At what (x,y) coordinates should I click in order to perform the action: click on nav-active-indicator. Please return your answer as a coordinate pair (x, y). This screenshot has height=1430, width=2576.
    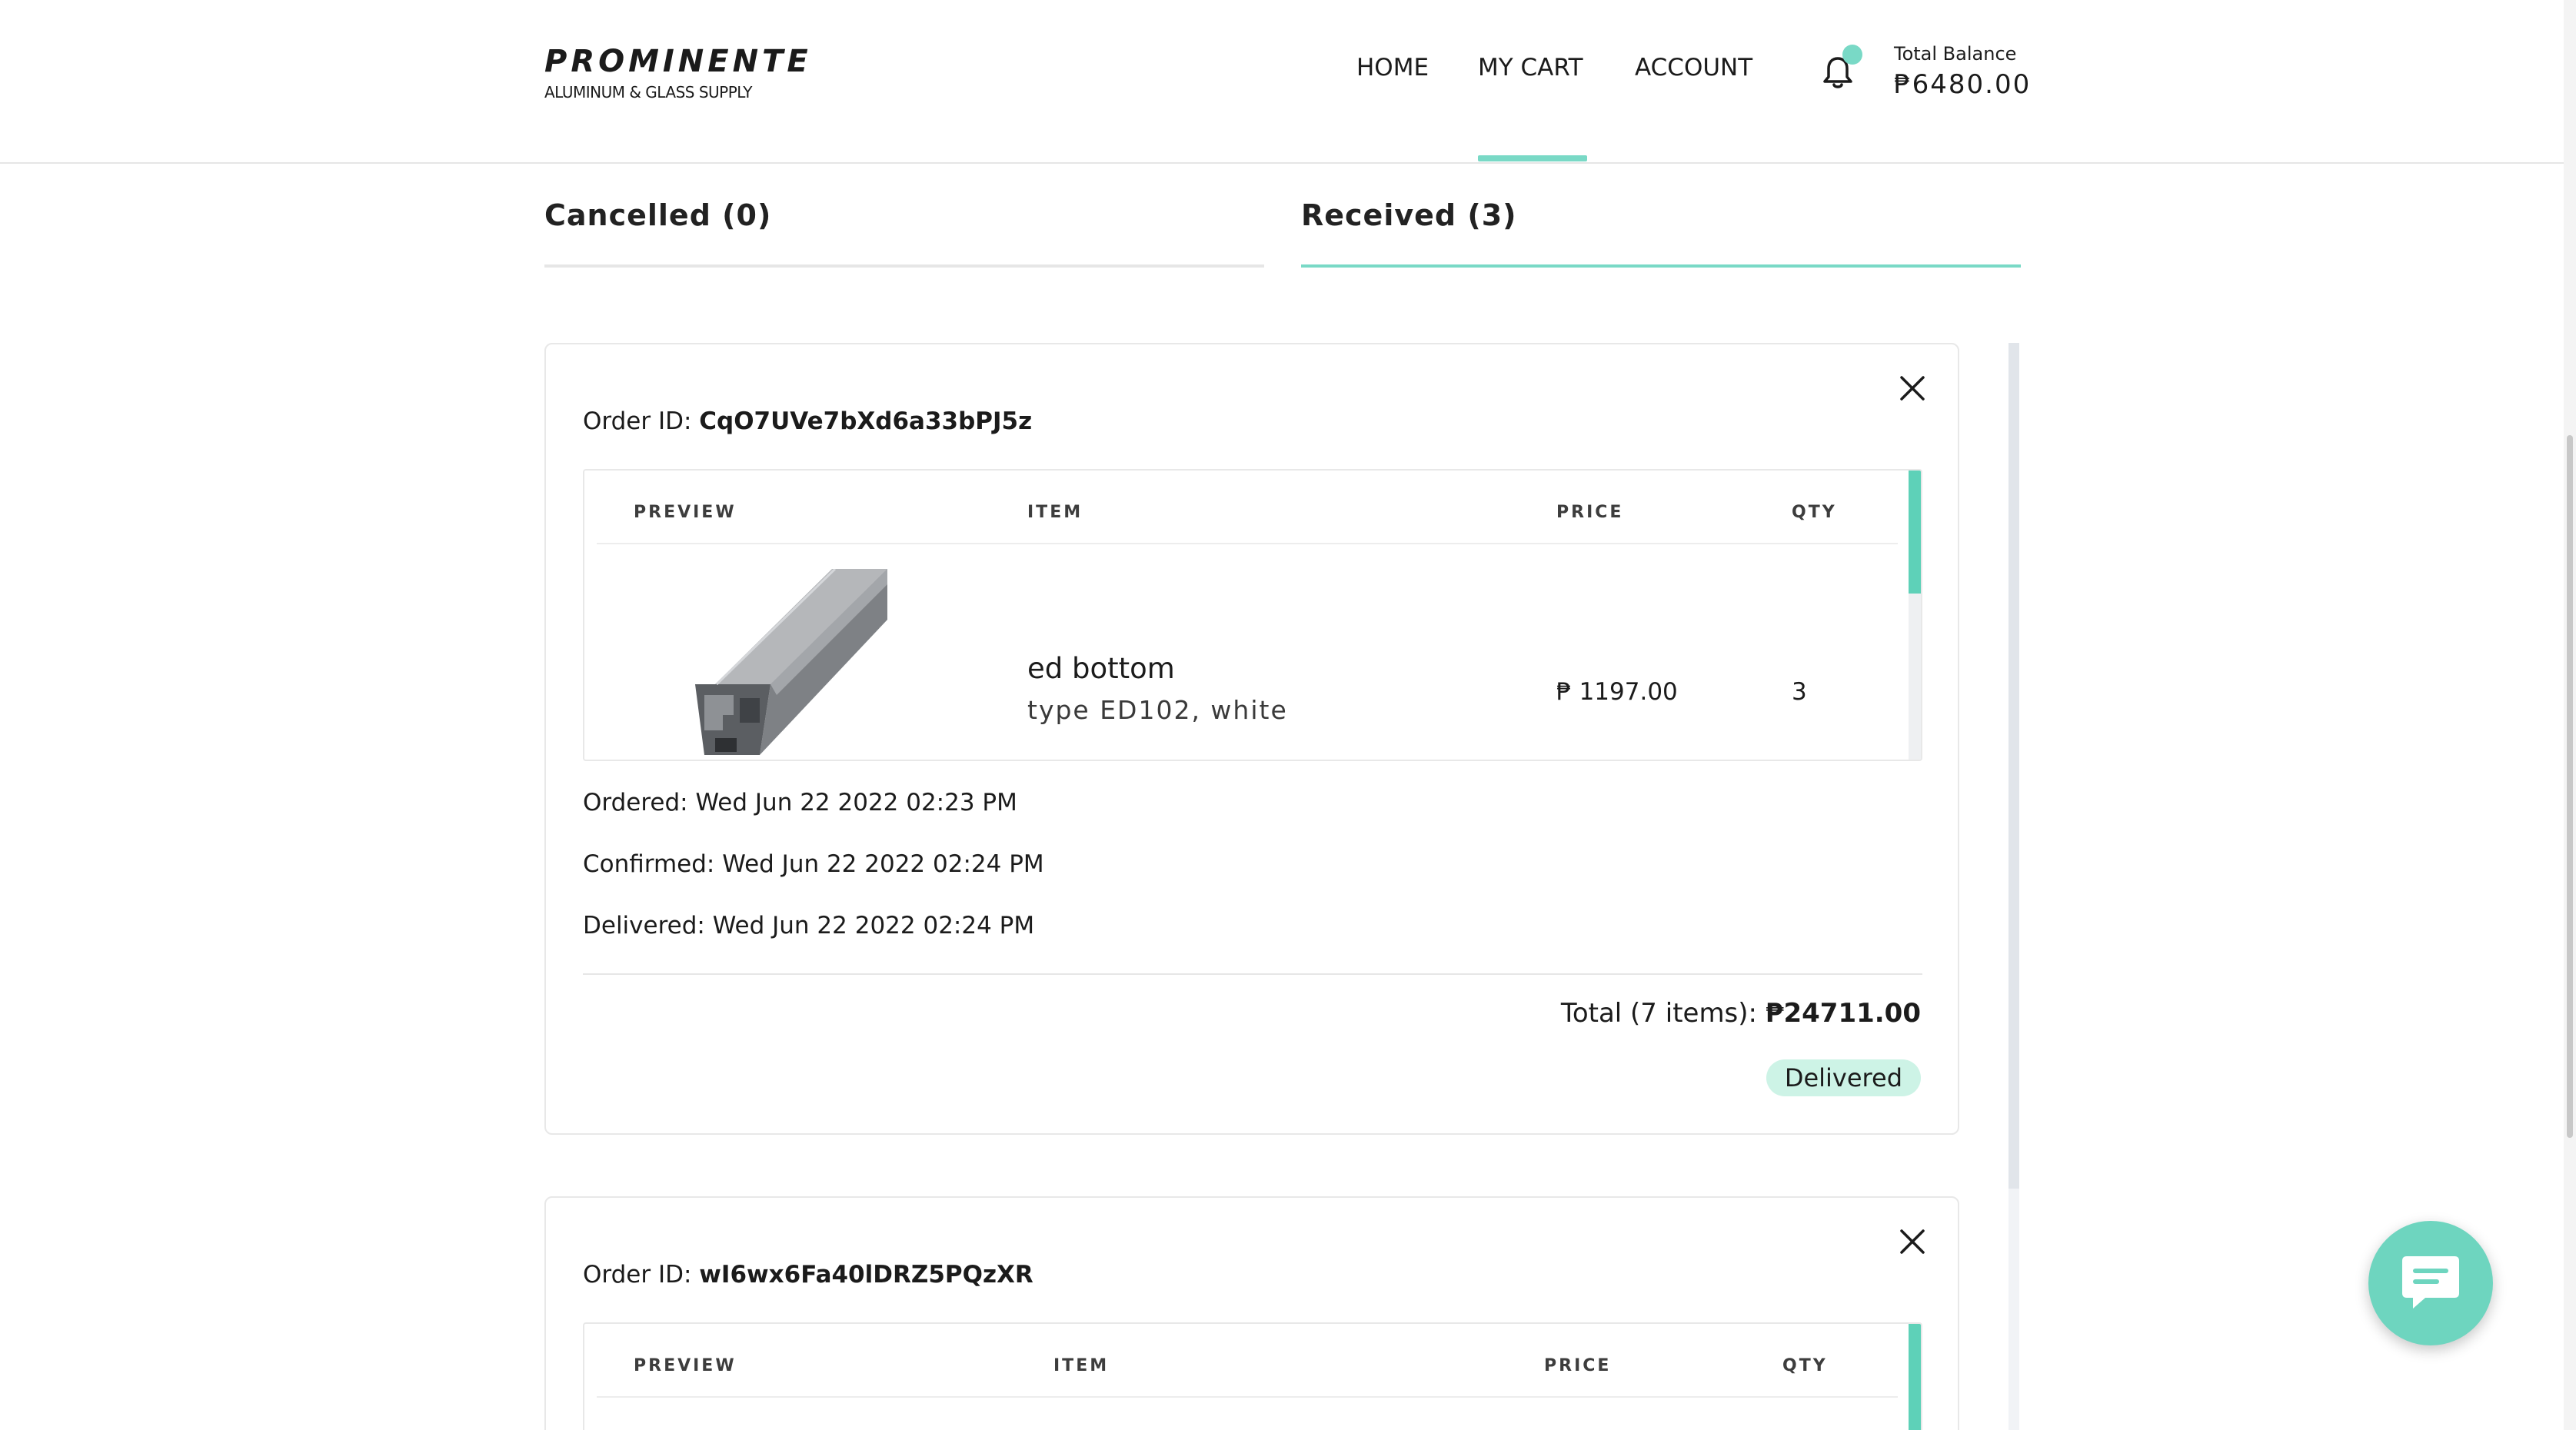
    Looking at the image, I should click on (1532, 158).